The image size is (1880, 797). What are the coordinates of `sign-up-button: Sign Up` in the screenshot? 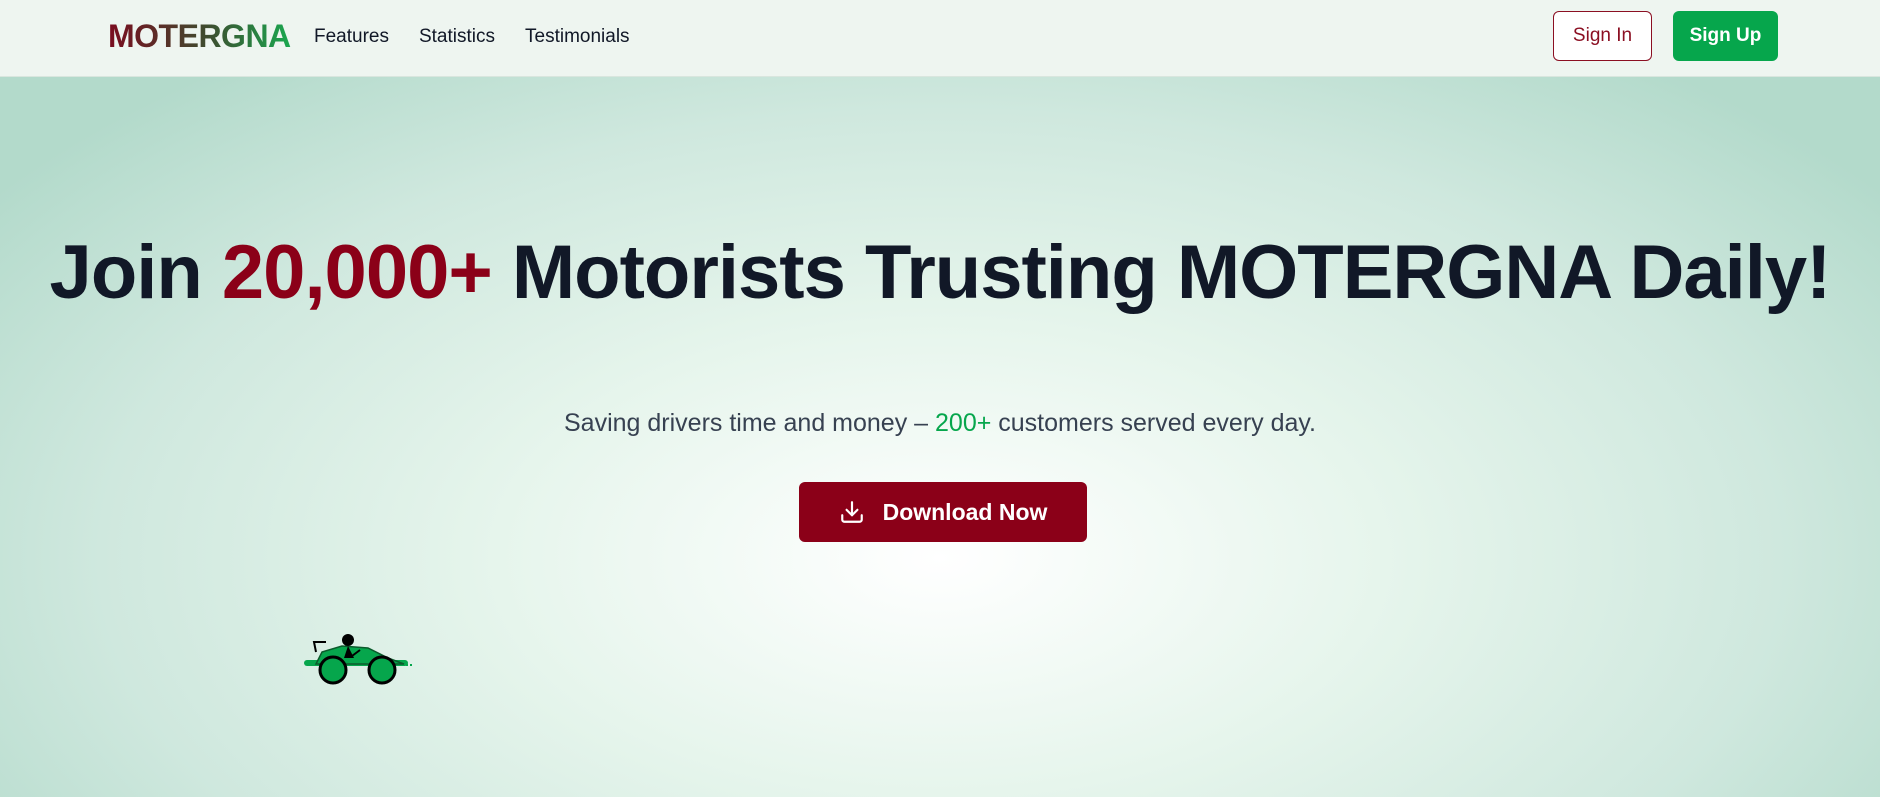 It's located at (1725, 36).